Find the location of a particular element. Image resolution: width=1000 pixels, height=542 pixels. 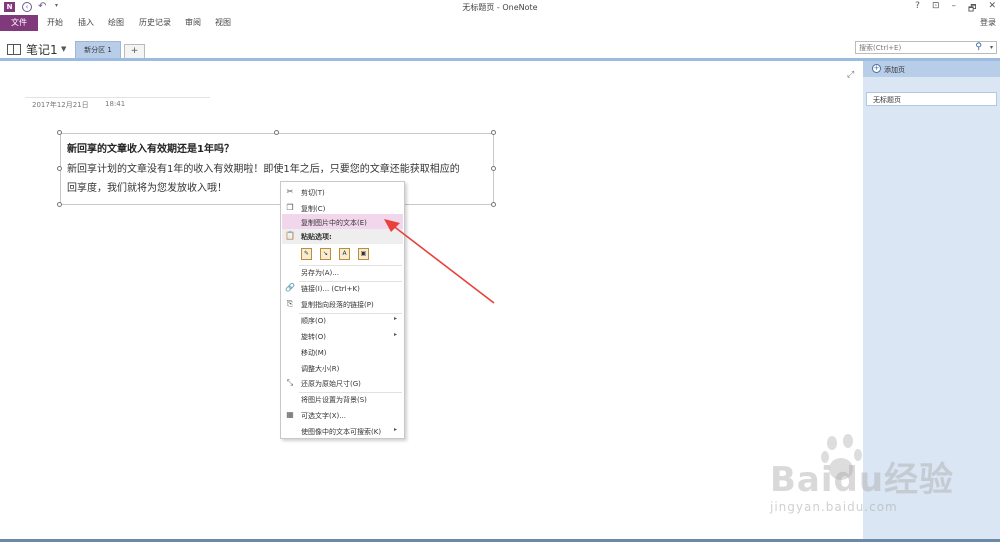

window-title: 无标题页 - OneNote is located at coordinates (500, 7).